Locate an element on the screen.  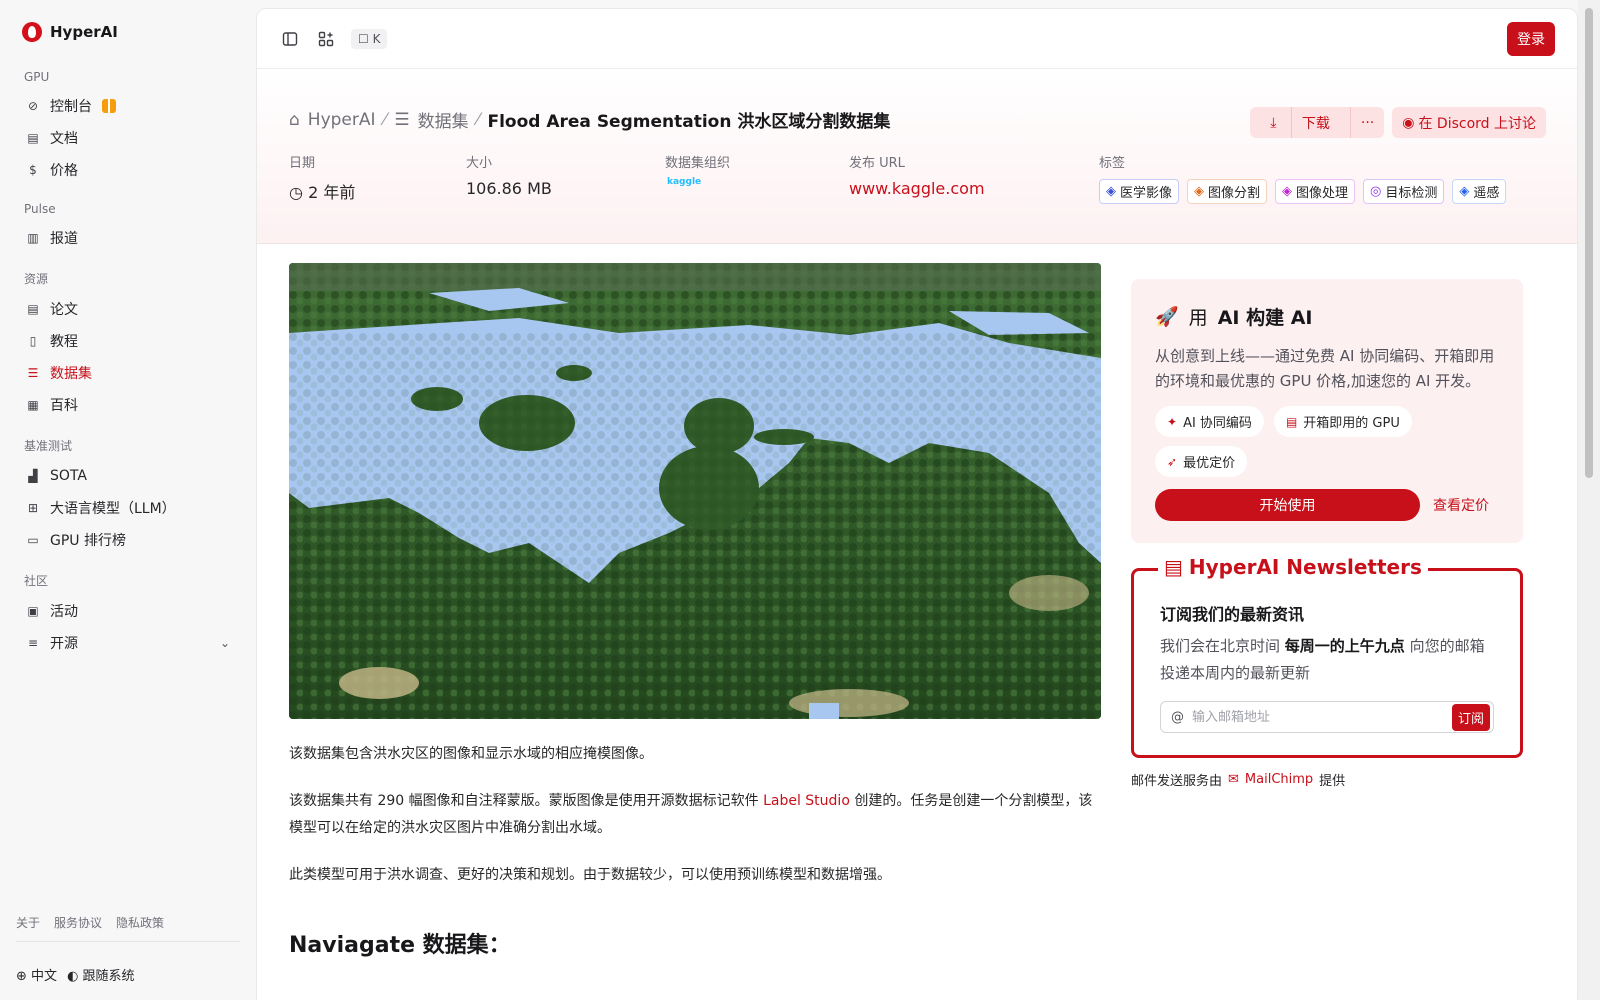
tag-medical-imaging: ◈ 医学影像 is located at coordinates (1139, 191).